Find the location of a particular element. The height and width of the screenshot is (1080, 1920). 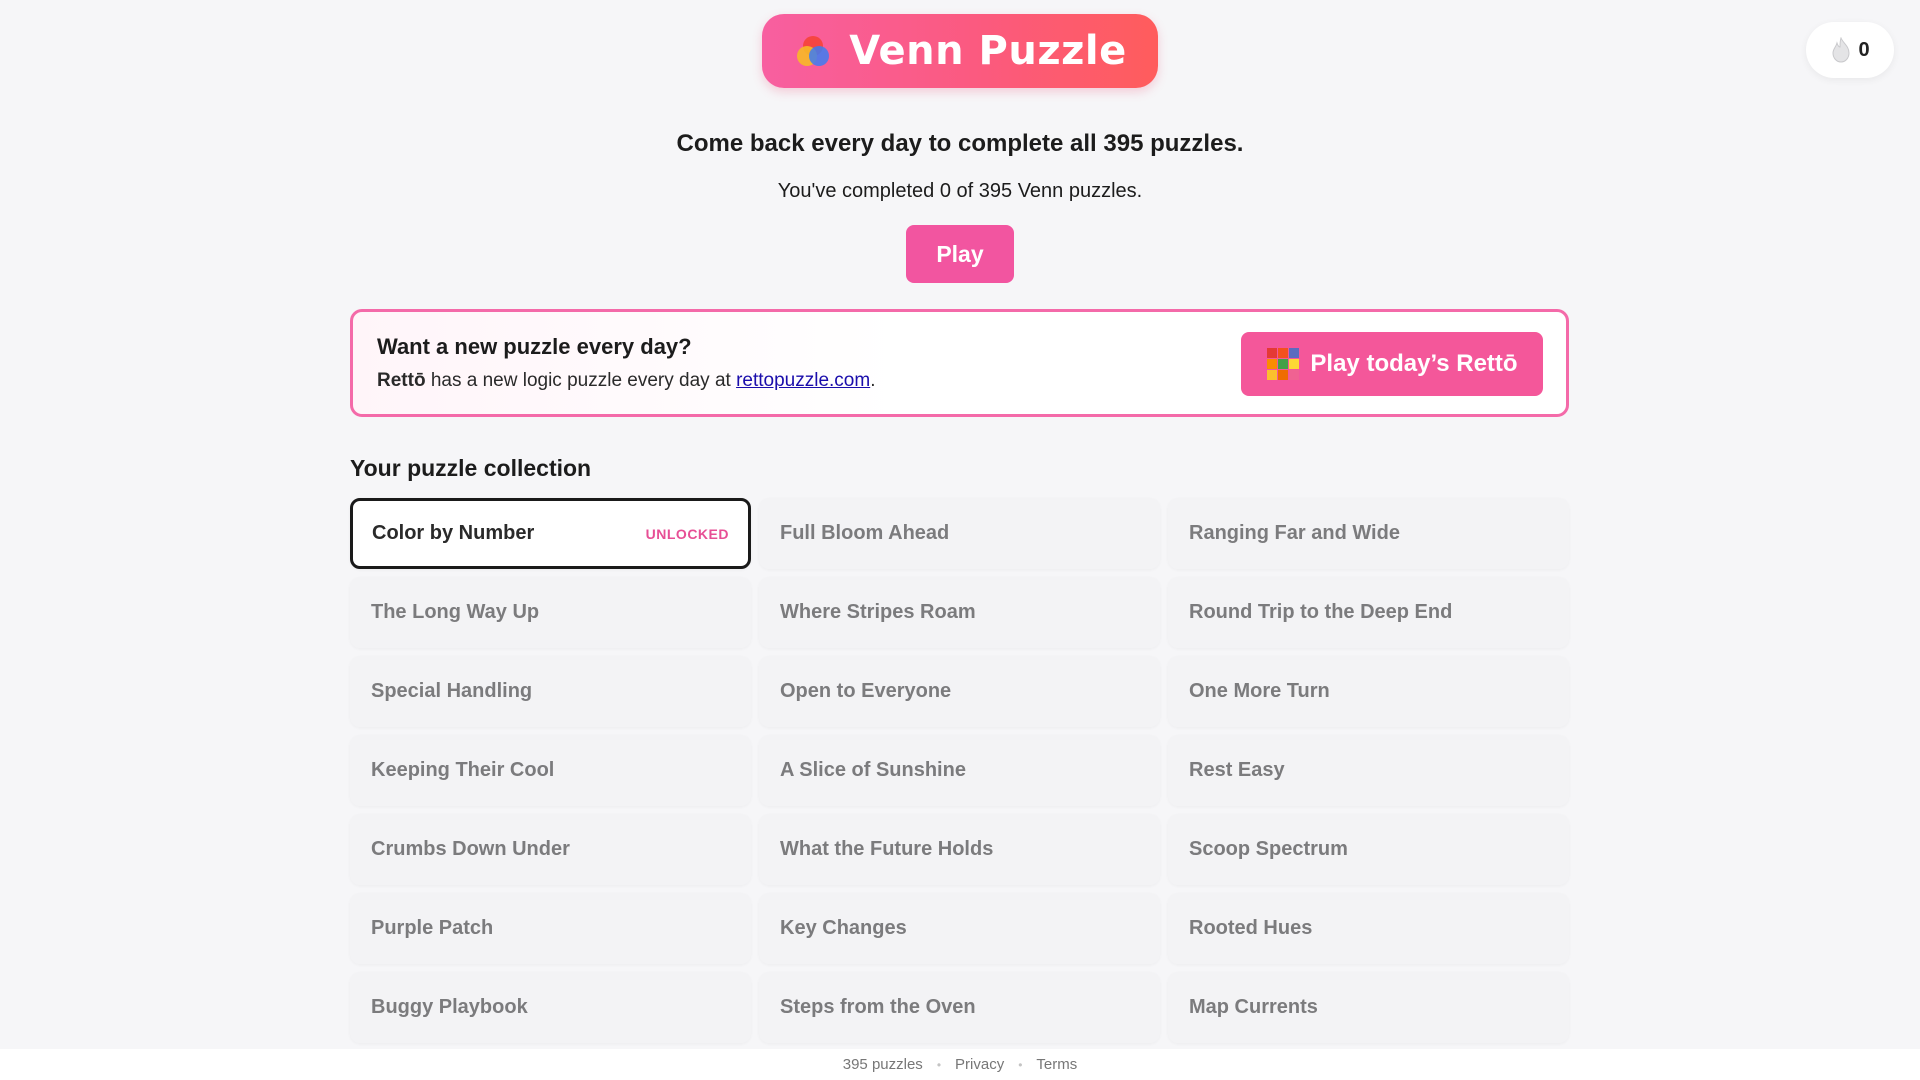

puzzle-card: Keeping Their Cool is located at coordinates (550, 770).